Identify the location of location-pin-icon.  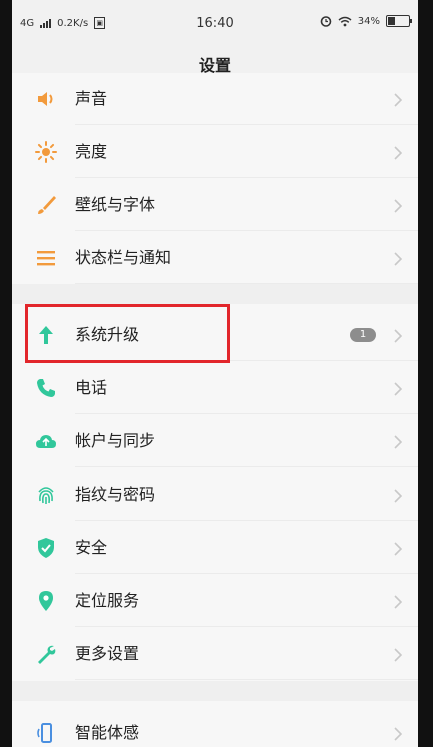
(46, 601).